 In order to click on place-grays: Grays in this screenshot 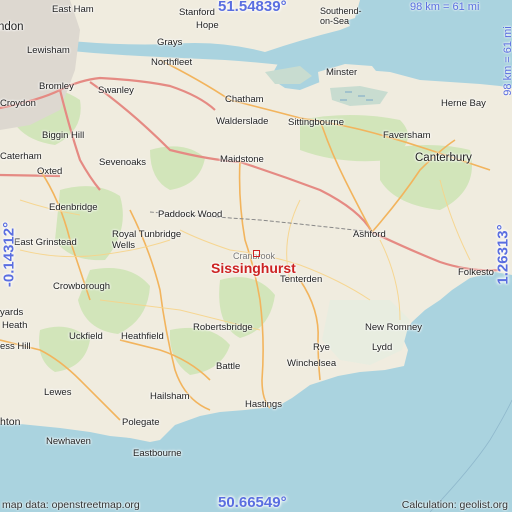, I will do `click(170, 42)`.